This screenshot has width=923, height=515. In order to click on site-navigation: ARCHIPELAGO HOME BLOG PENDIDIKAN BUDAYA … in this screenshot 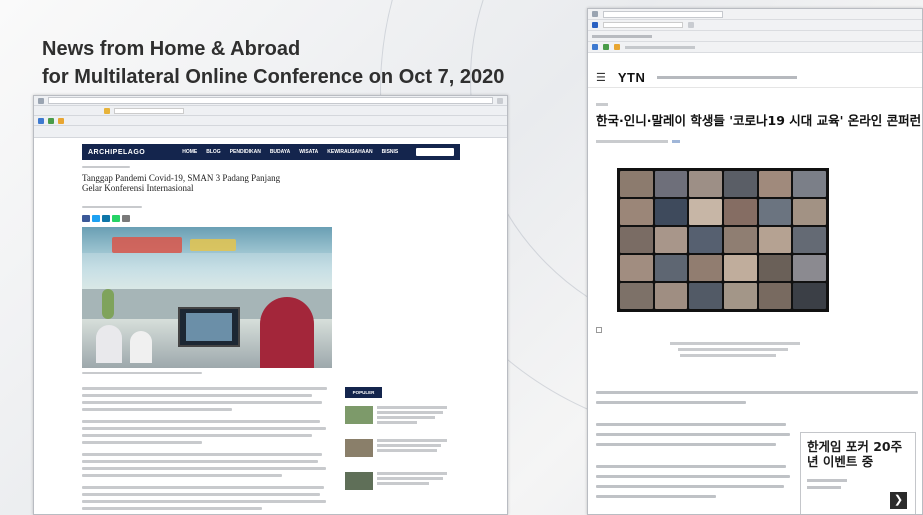, I will do `click(271, 152)`.